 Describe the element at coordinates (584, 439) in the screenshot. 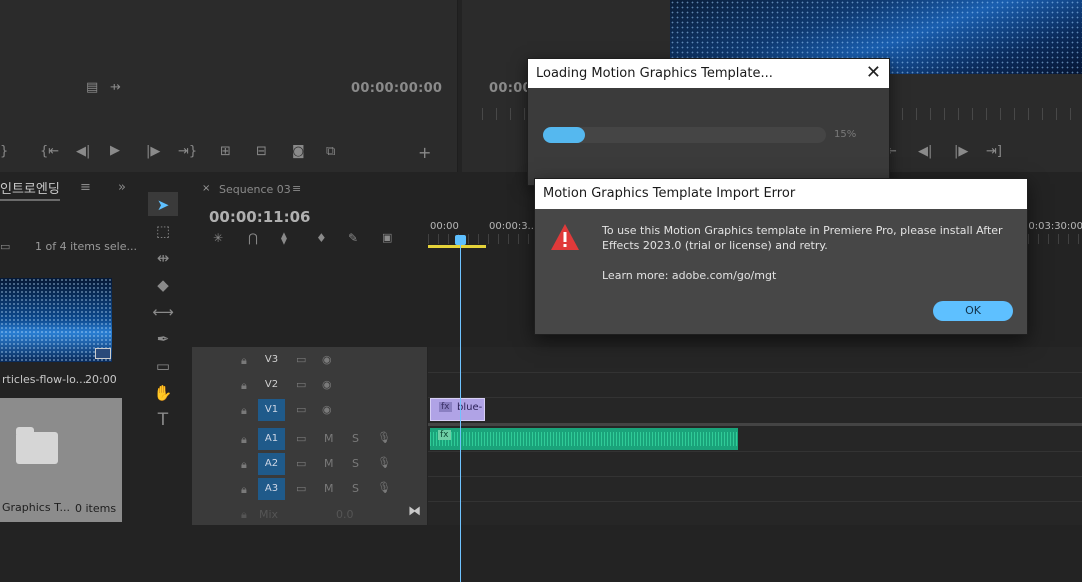

I see `audio-clip: fx` at that location.